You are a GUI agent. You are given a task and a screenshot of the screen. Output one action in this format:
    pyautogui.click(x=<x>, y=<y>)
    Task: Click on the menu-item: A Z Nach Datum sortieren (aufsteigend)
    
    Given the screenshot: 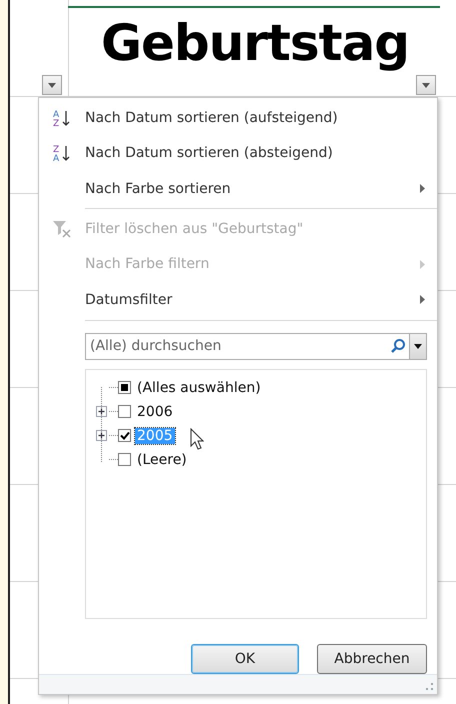 What is the action you would take?
    pyautogui.click(x=238, y=118)
    